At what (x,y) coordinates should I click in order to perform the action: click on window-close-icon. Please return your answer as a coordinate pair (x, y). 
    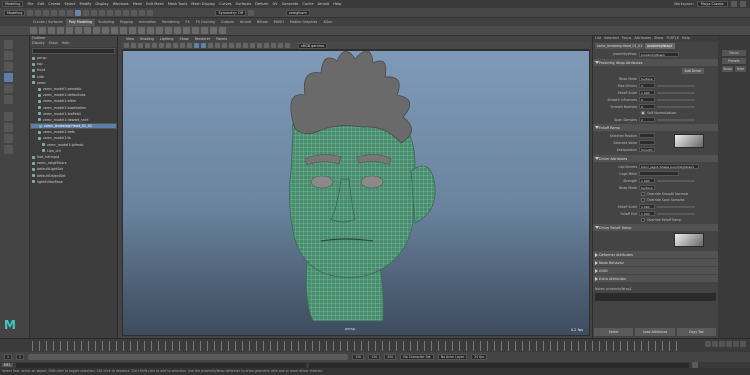
    Looking at the image, I should click on (743, 4).